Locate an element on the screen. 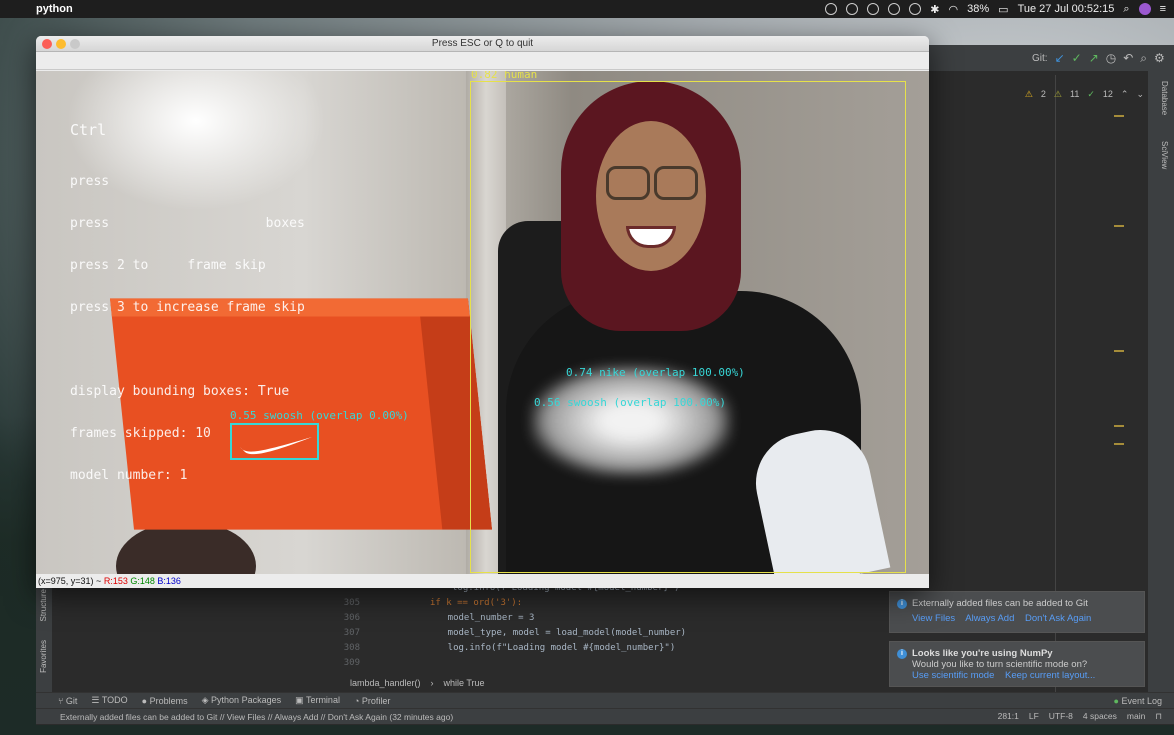 This screenshot has width=1174, height=735. pixel-green: G:148 is located at coordinates (142, 581).